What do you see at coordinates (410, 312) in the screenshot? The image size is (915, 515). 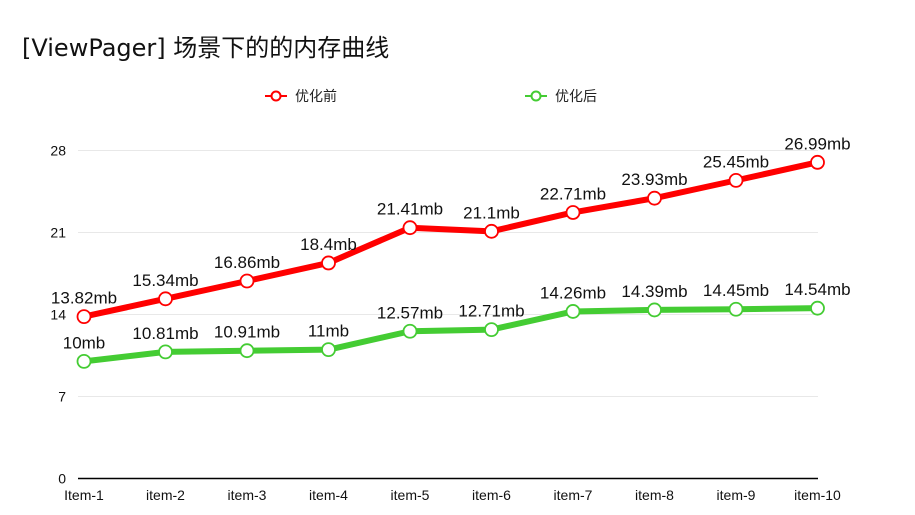 I see `data-label: 12.57mb` at bounding box center [410, 312].